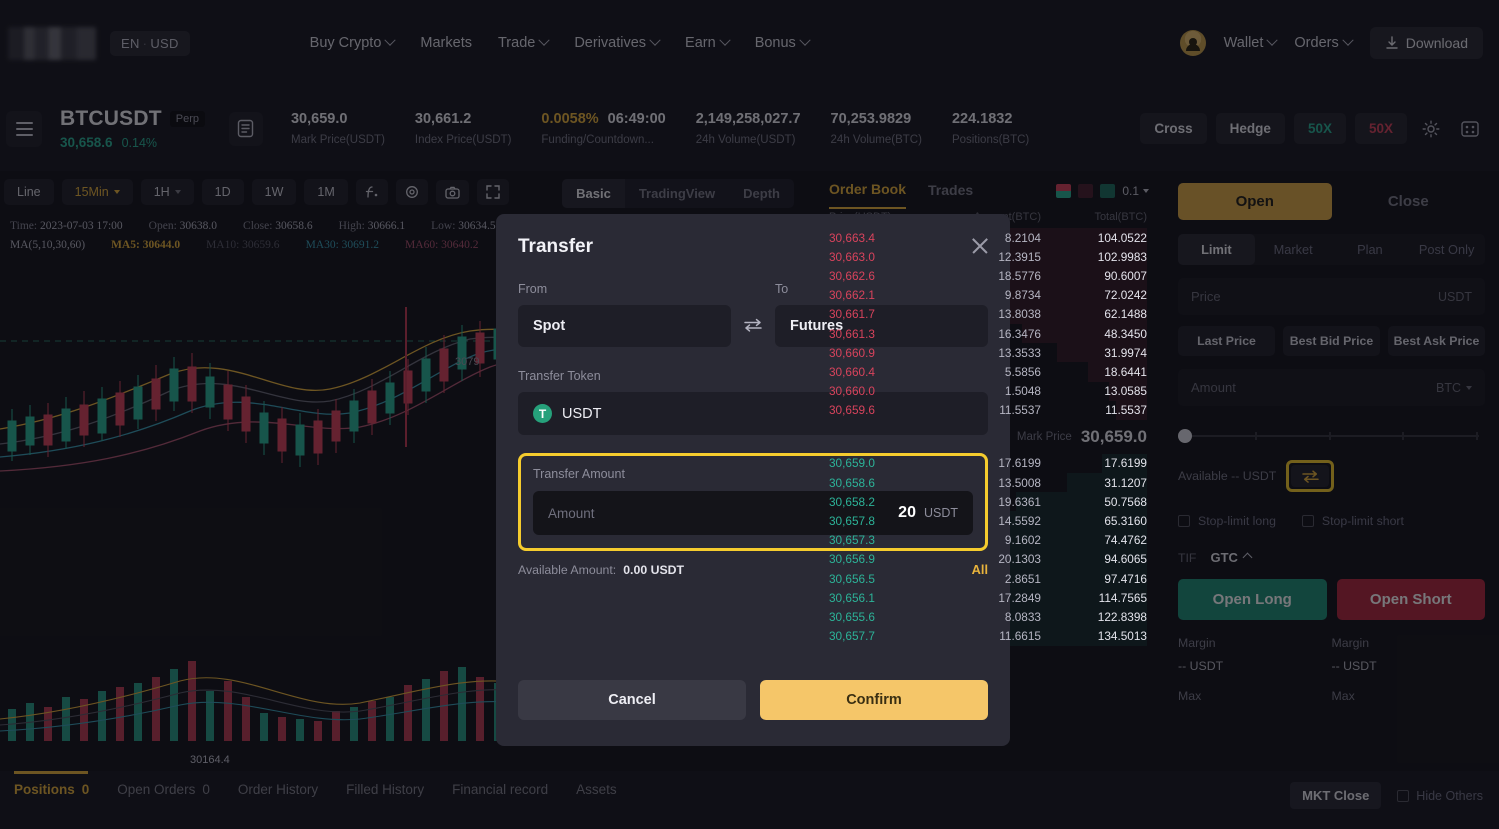  Describe the element at coordinates (852, 410) in the screenshot. I see `row-price: 30,659.6` at that location.